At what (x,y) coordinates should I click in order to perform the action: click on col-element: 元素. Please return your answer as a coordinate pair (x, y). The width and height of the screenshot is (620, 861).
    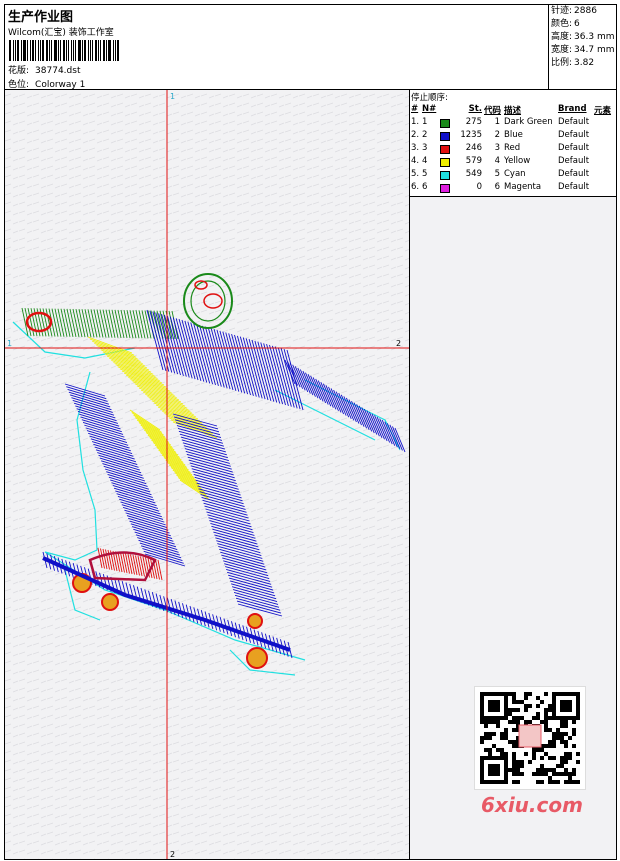
    Looking at the image, I should click on (603, 111).